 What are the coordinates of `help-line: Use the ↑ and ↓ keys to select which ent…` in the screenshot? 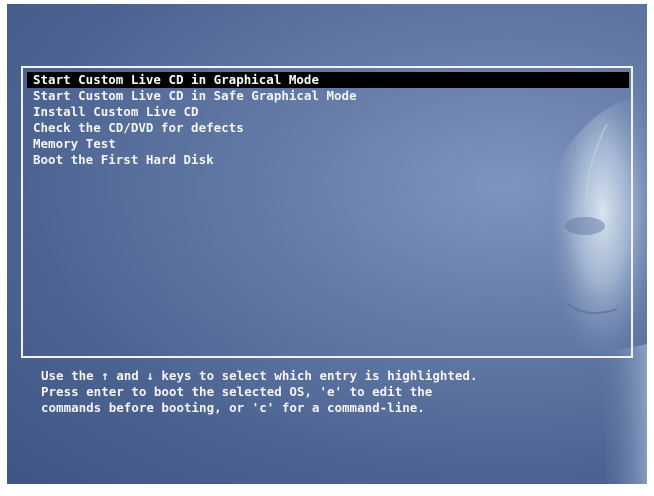 It's located at (259, 375).